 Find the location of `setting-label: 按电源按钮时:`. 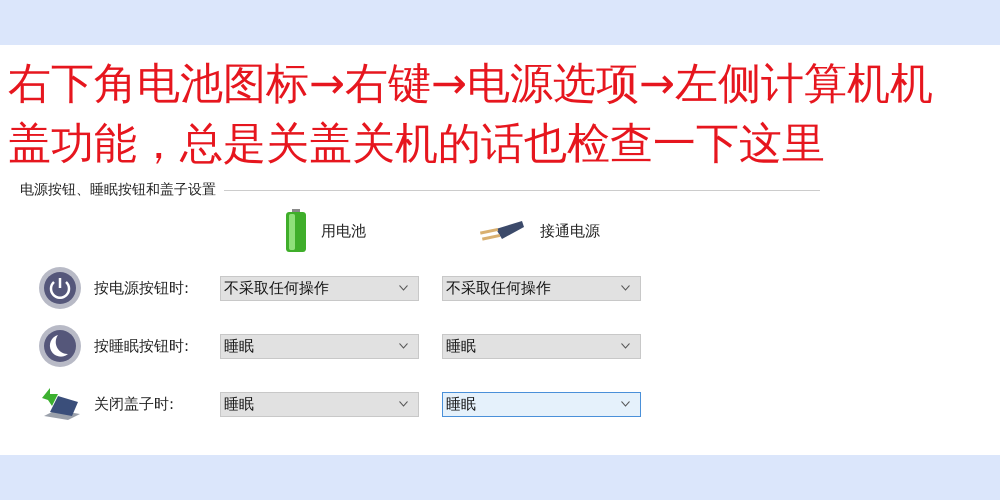

setting-label: 按电源按钮时: is located at coordinates (142, 288).